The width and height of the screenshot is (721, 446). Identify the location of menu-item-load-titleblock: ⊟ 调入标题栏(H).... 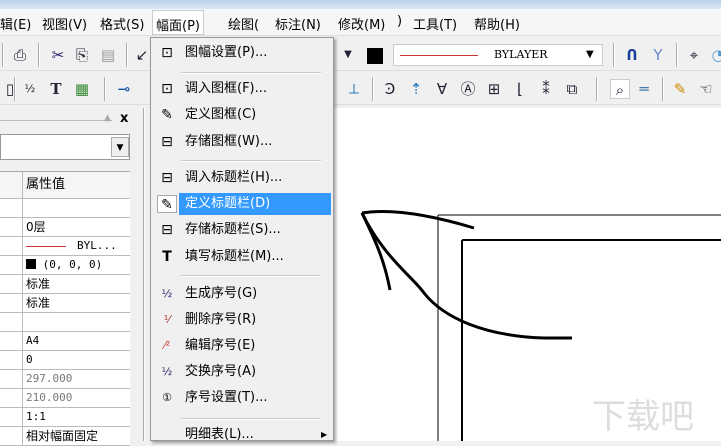
(242, 178).